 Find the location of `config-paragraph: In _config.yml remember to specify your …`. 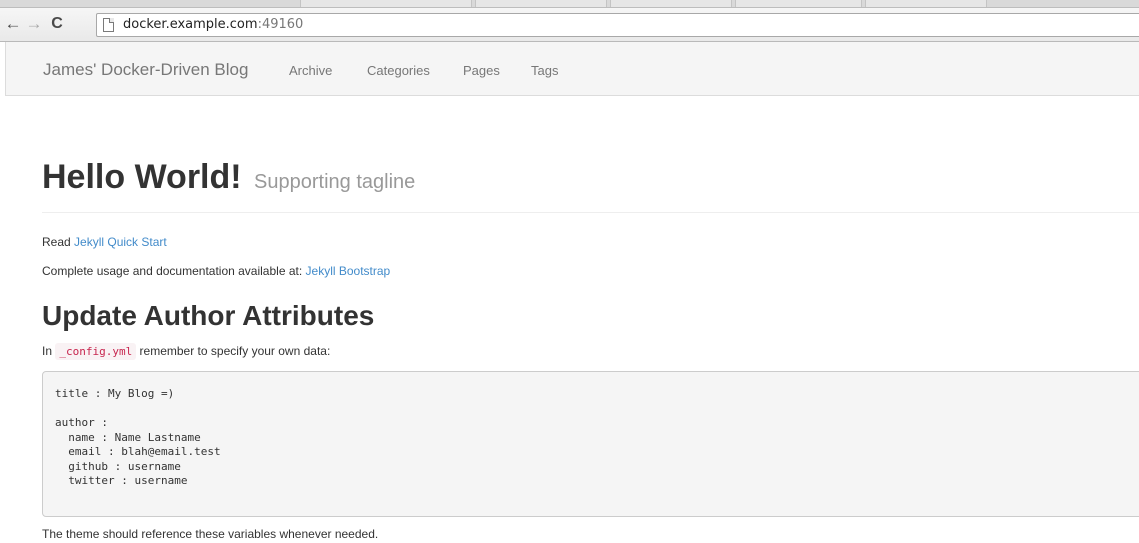

config-paragraph: In _config.yml remember to specify your … is located at coordinates (186, 351).